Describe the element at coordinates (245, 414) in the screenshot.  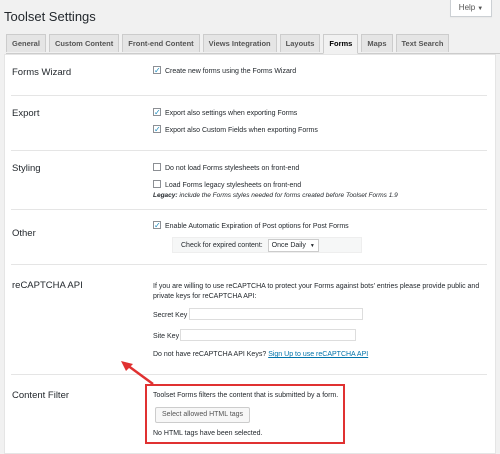
I see `highlight-box` at that location.